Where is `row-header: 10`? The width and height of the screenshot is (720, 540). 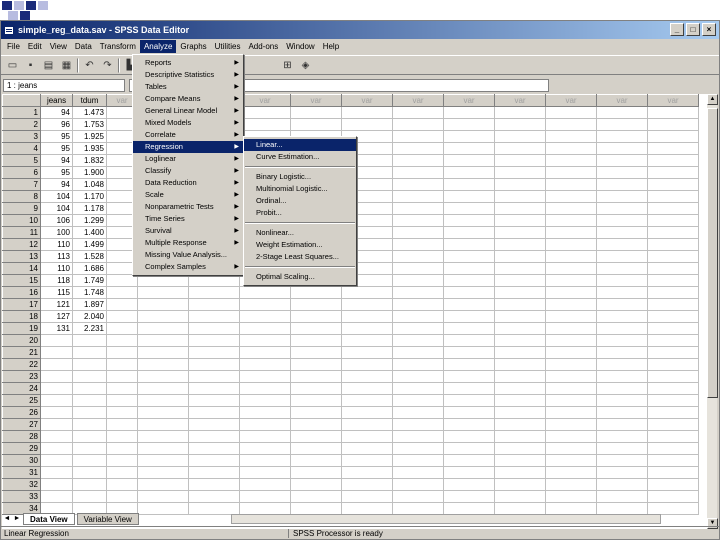 row-header: 10 is located at coordinates (21, 220).